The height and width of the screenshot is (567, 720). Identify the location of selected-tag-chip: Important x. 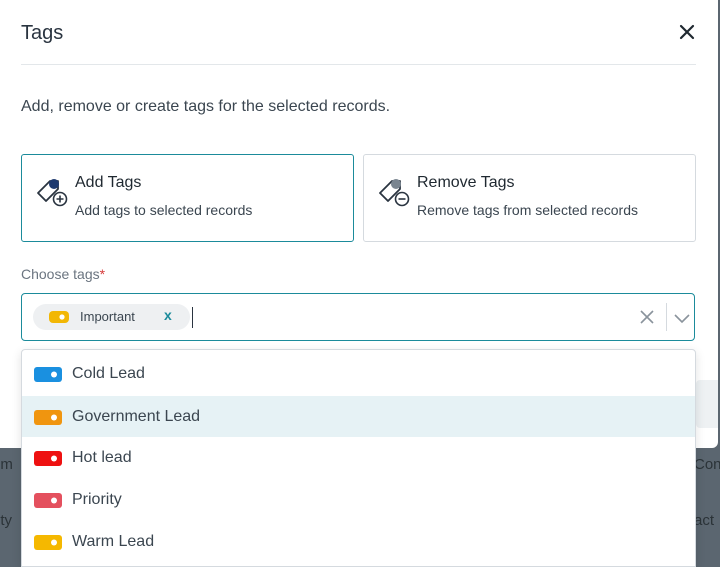
(111, 317).